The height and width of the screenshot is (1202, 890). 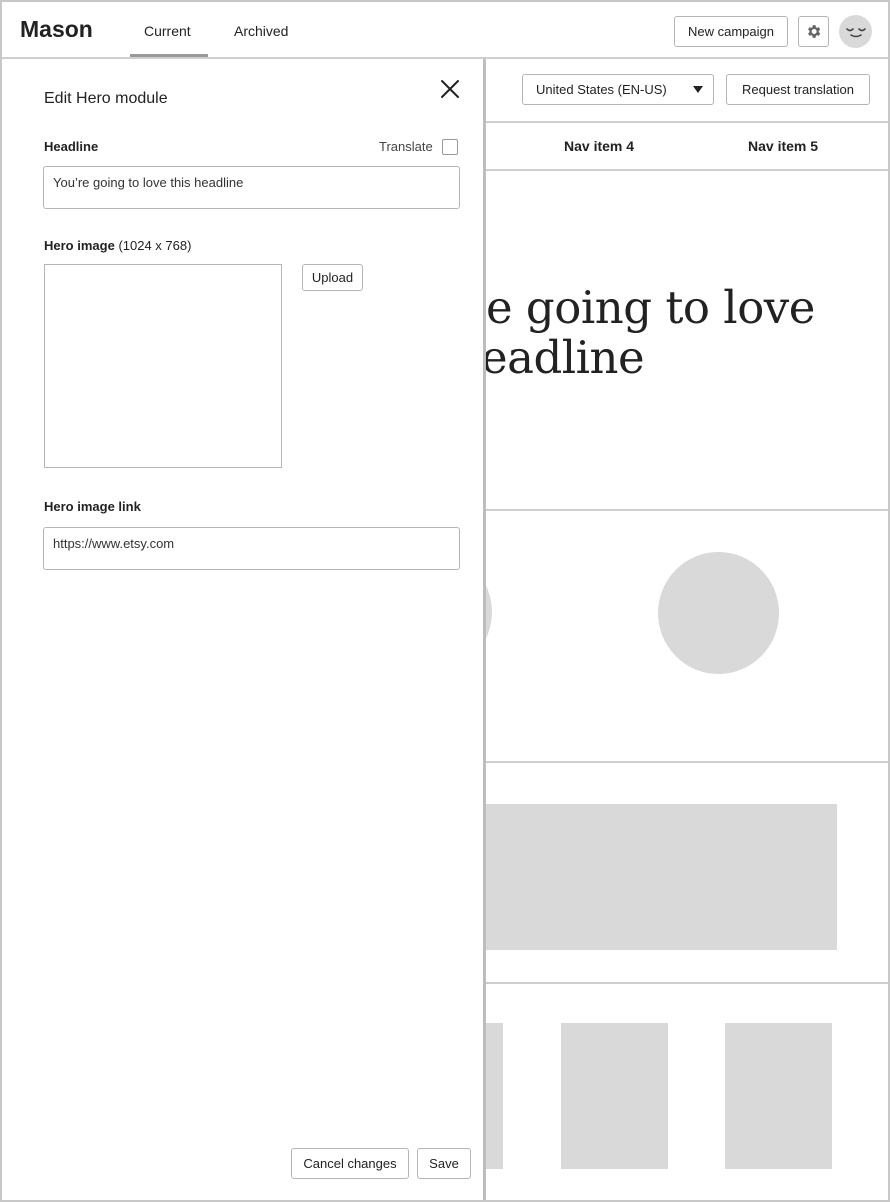 I want to click on preview-nav: Nav item 4 Nav item 5, so click(x=687, y=147).